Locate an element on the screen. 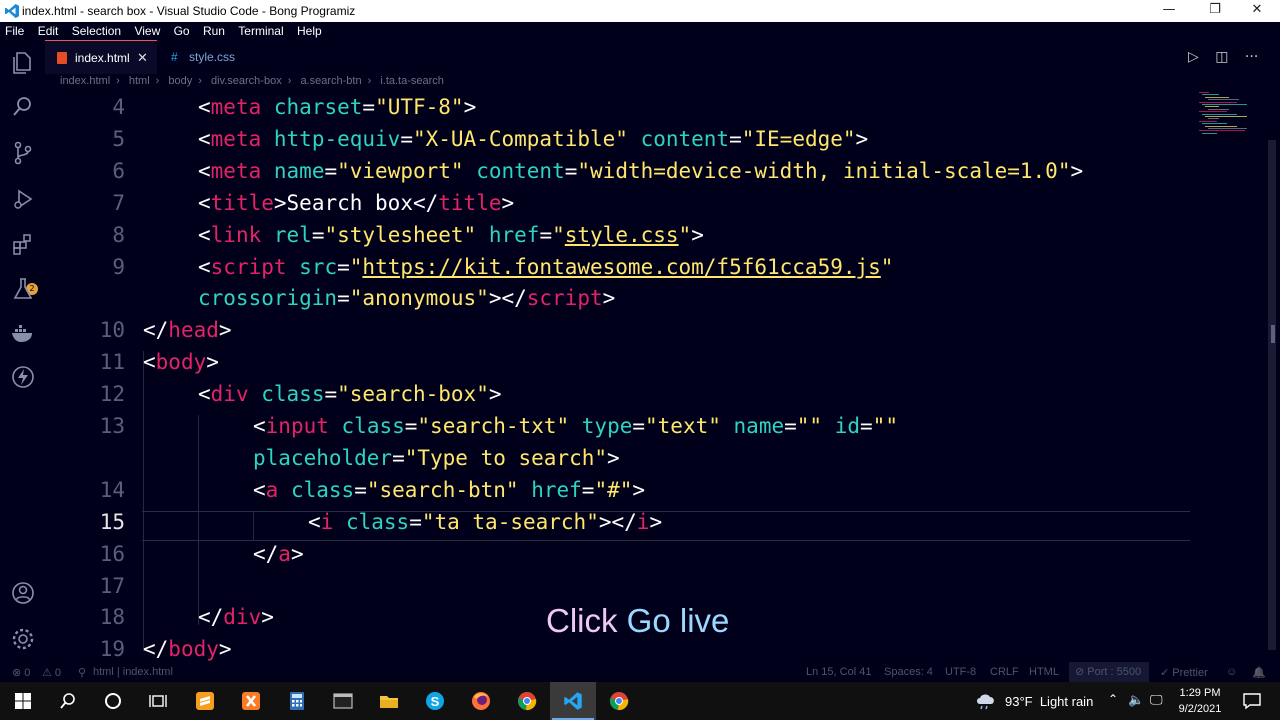 Image resolution: width=1280 pixels, height=720 pixels. chrome-icon is located at coordinates (527, 701).